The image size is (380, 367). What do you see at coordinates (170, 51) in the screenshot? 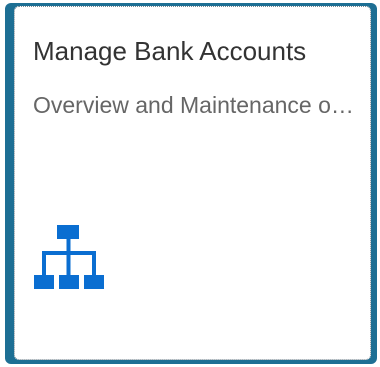
I see `tile-title: Manage Bank Accounts` at bounding box center [170, 51].